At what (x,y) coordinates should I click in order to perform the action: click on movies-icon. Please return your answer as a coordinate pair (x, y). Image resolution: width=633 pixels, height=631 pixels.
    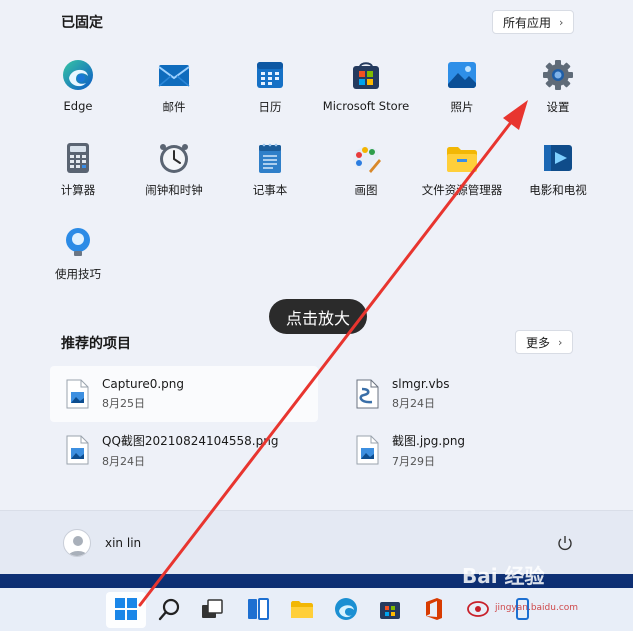
    Looking at the image, I should click on (558, 158).